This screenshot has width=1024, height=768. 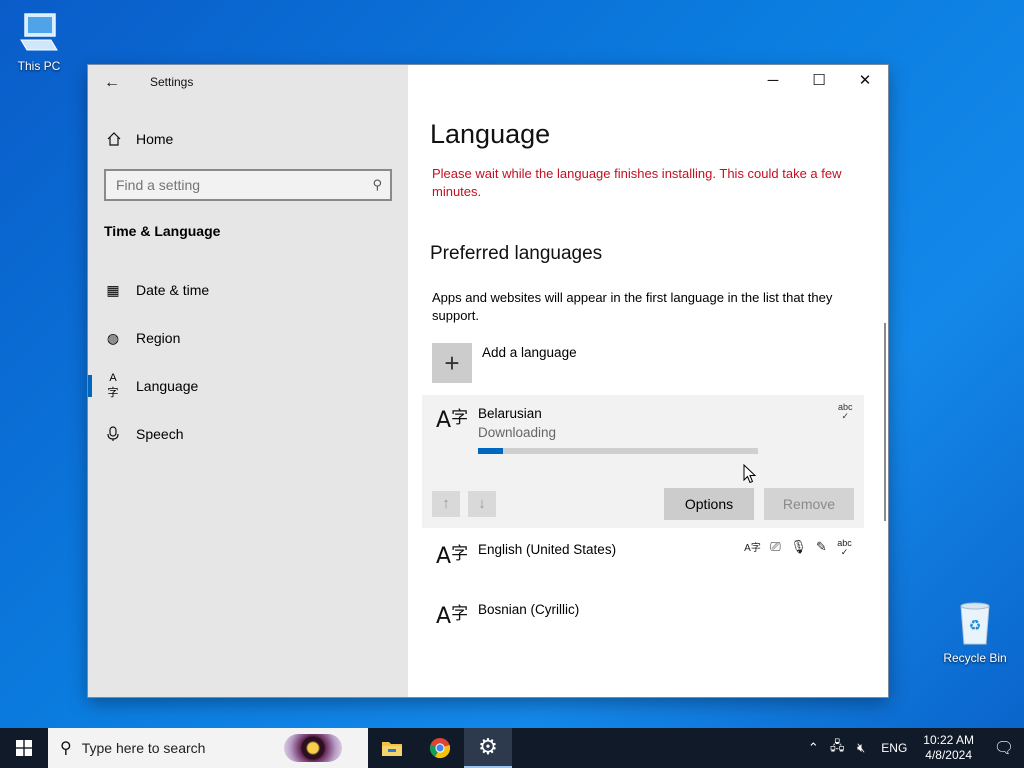 I want to click on sidebar-item-label: Language, so click(x=167, y=386).